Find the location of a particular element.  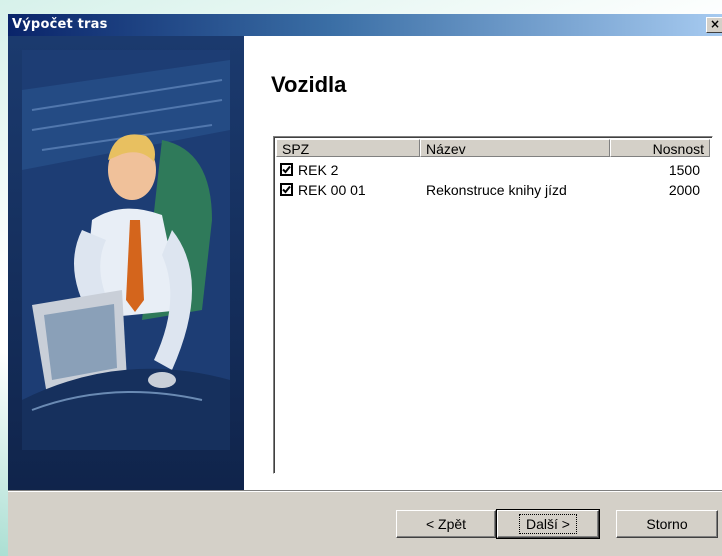

back-button: < Zpět is located at coordinates (446, 524).